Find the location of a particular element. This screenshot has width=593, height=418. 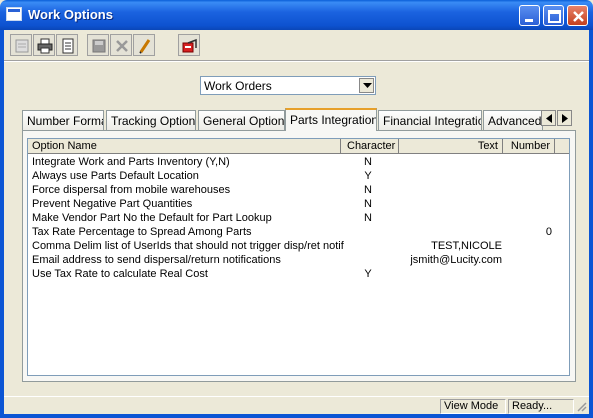

preview-button is located at coordinates (67, 45).